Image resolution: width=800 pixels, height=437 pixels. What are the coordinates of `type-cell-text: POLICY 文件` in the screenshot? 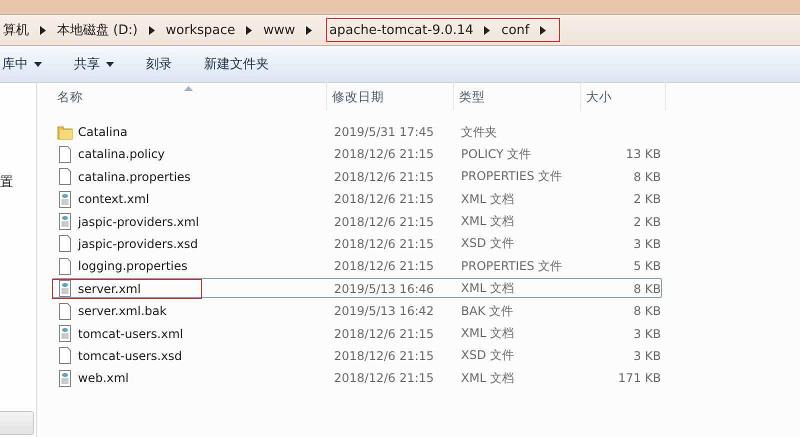 It's located at (496, 154).